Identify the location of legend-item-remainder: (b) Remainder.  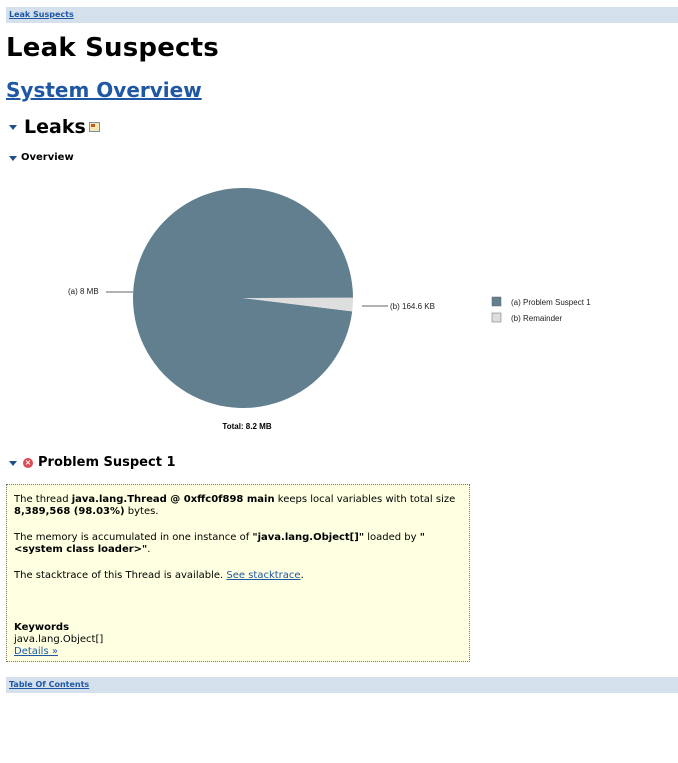
(536, 318).